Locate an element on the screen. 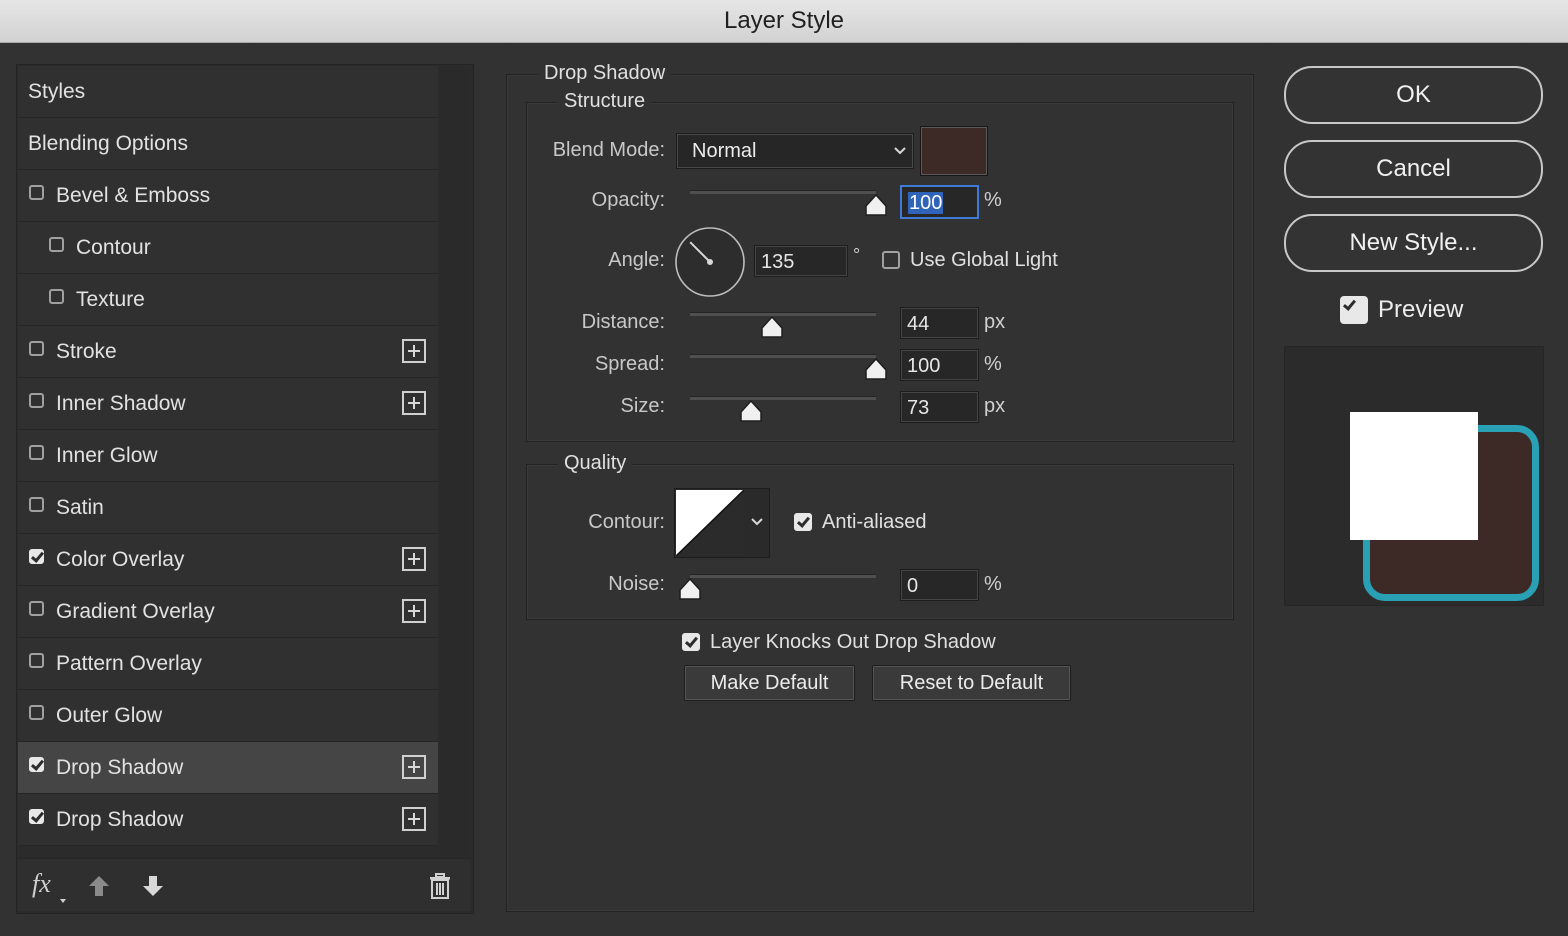 This screenshot has height=936, width=1568. style-row-styles: Styles is located at coordinates (228, 92).